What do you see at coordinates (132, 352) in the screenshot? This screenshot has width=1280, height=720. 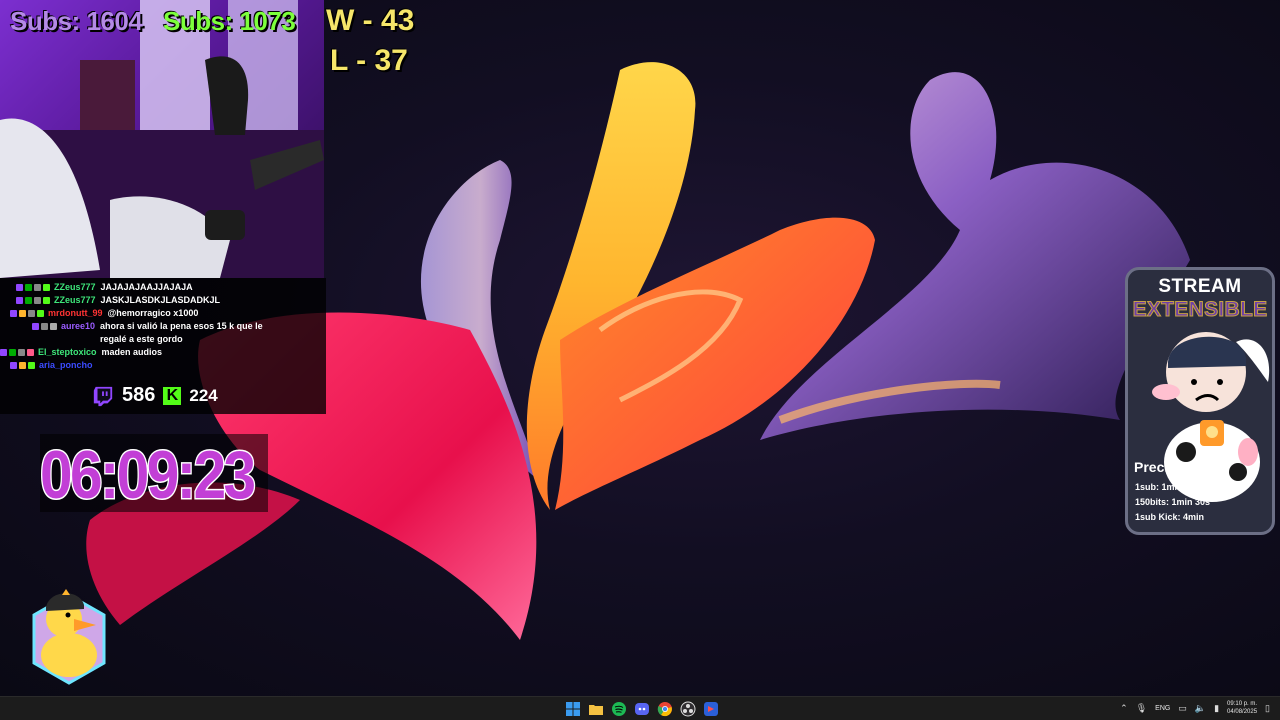 I see `chat-text: maden audios` at bounding box center [132, 352].